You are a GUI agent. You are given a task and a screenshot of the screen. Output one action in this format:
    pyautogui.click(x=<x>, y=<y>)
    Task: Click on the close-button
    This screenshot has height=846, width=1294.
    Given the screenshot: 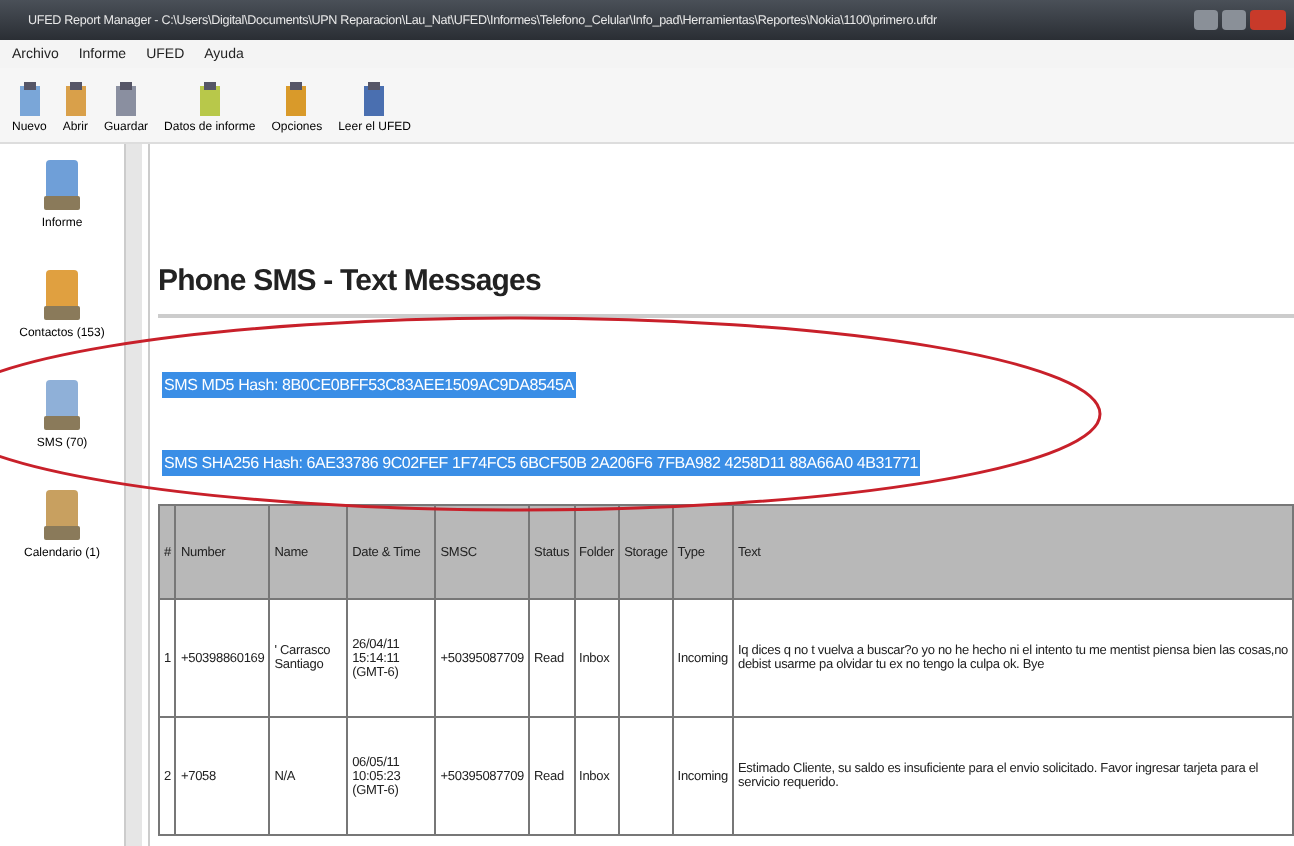 What is the action you would take?
    pyautogui.click(x=1268, y=20)
    